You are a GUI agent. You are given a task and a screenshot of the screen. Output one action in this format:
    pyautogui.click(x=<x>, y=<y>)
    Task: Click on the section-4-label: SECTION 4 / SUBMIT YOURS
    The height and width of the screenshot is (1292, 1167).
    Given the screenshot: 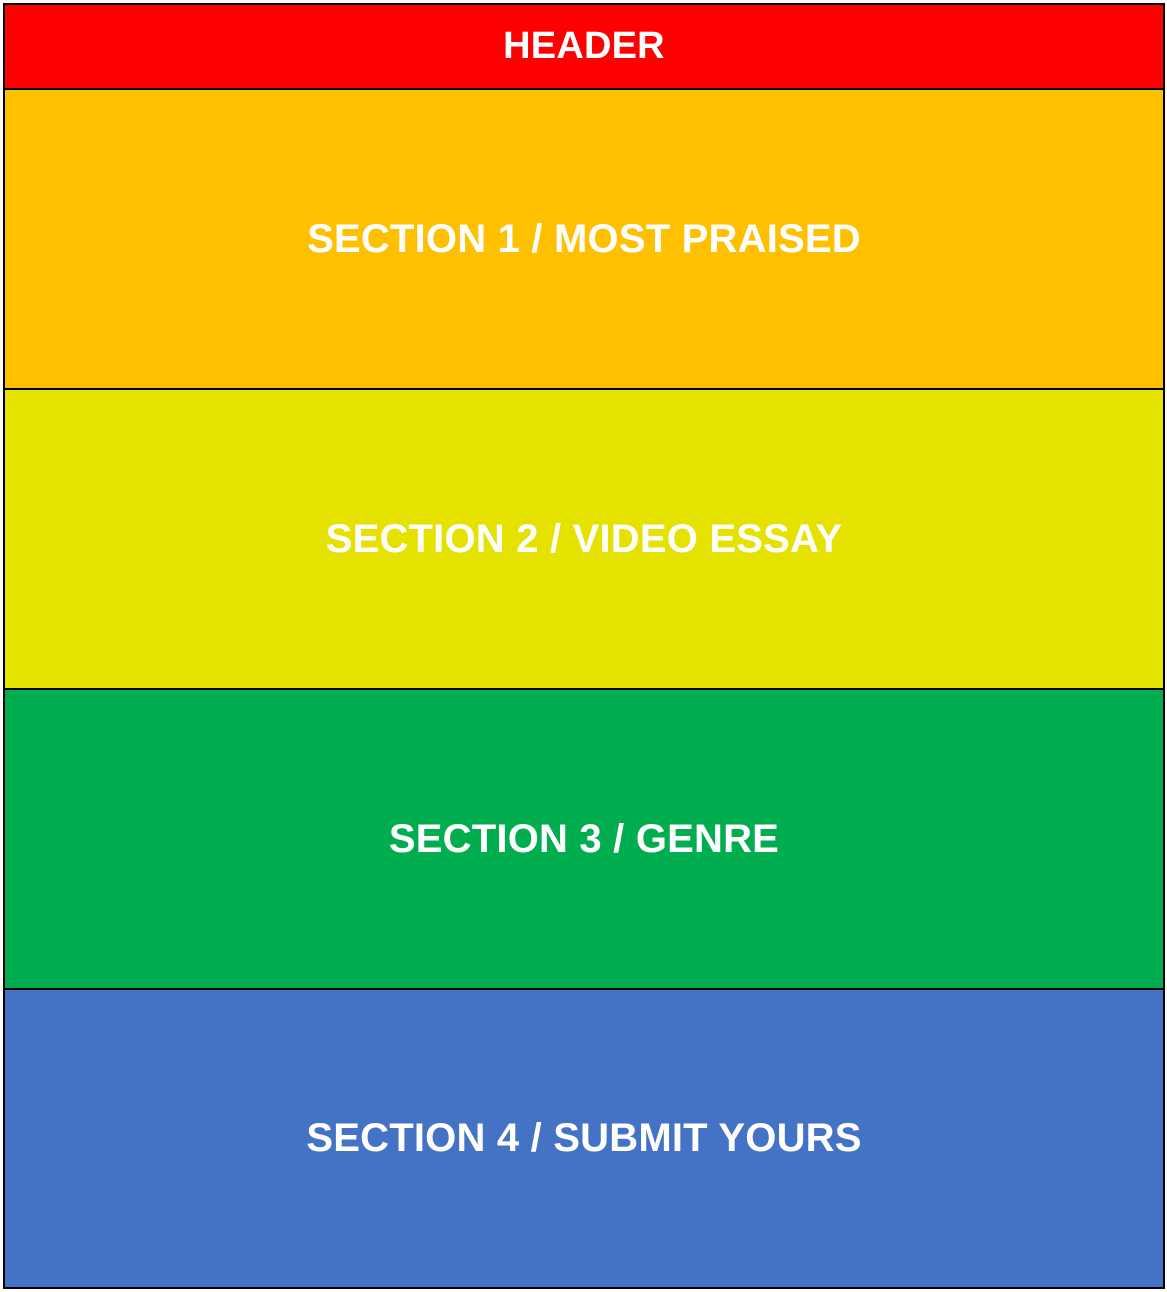 What is the action you would take?
    pyautogui.click(x=584, y=1138)
    